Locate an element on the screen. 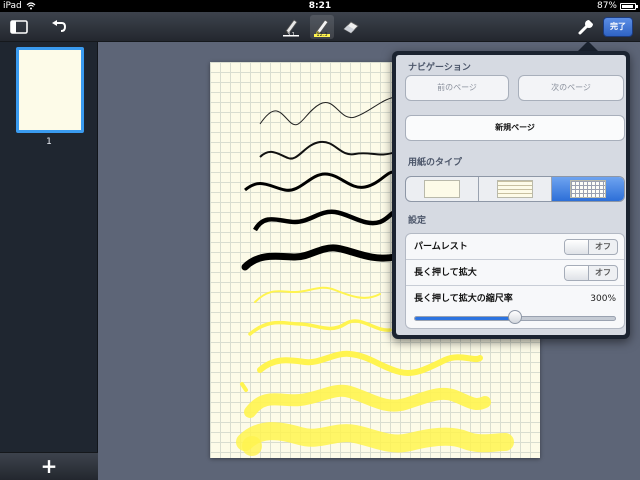 This screenshot has height=480, width=640. settings-group: パームレスト オフ 長く押して拡大 オフ 長く押して拡大の縮尺率 300% is located at coordinates (515, 281).